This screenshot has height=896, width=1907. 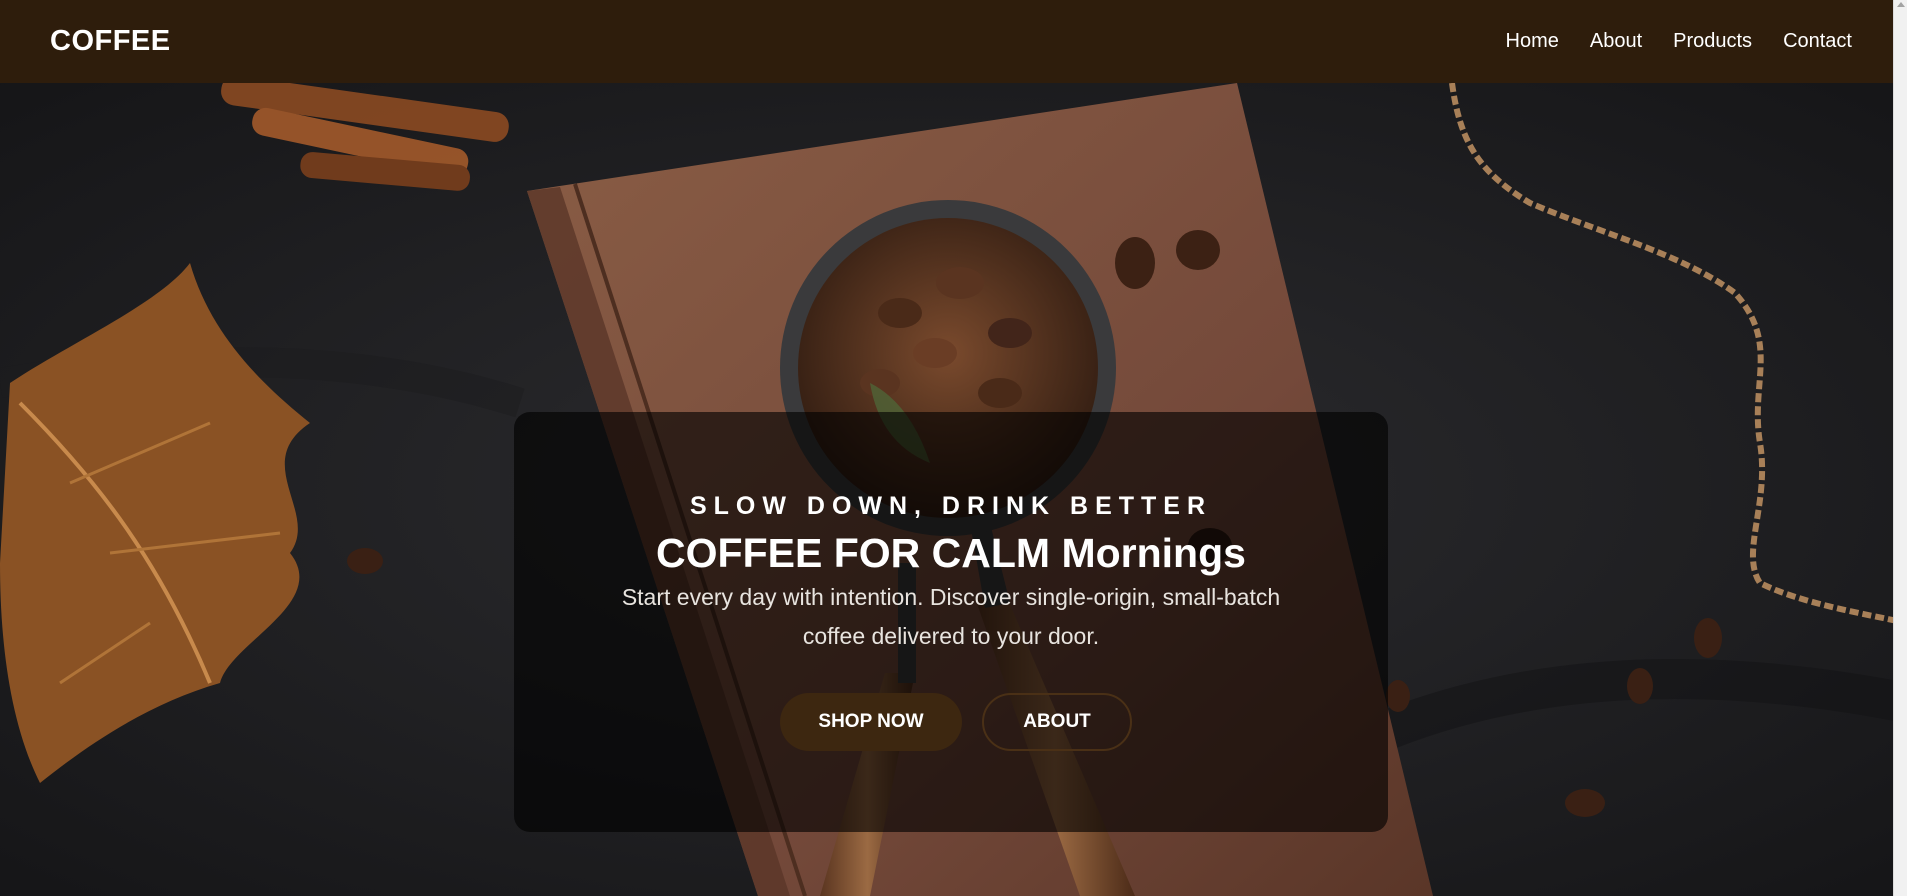 What do you see at coordinates (1817, 41) in the screenshot?
I see `nav-link-contact: Contact` at bounding box center [1817, 41].